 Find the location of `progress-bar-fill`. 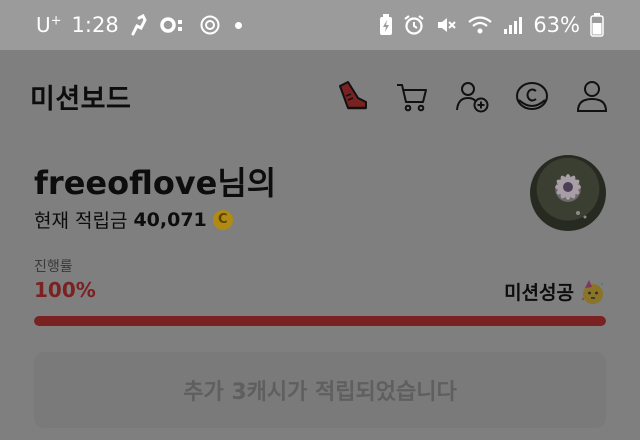

progress-bar-fill is located at coordinates (320, 321).